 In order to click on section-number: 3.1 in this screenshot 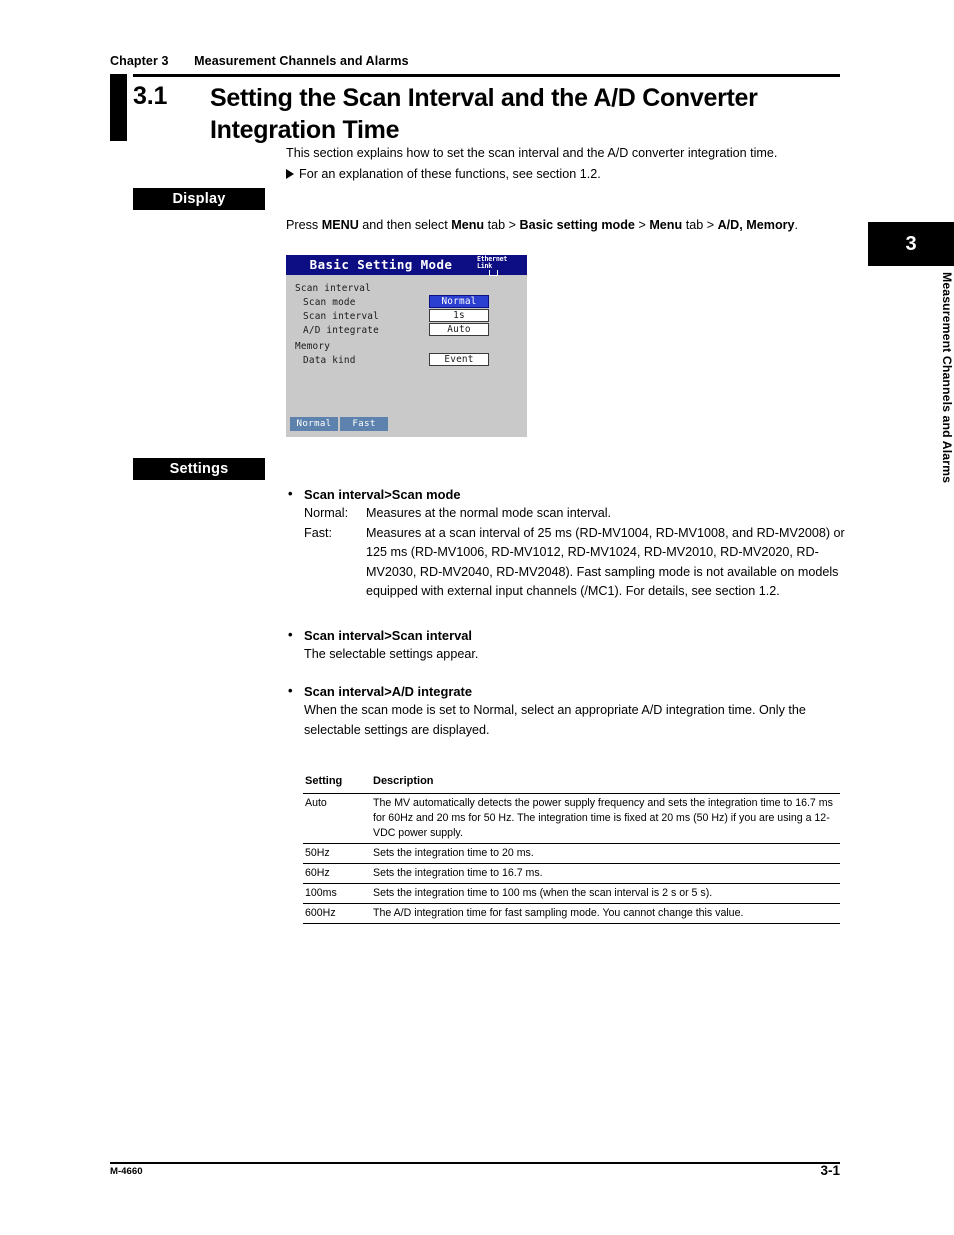, I will do `click(150, 96)`.